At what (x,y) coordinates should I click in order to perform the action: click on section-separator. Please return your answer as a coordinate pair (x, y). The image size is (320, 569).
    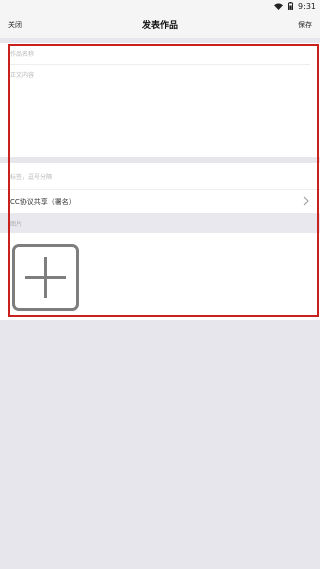
    Looking at the image, I should click on (160, 160).